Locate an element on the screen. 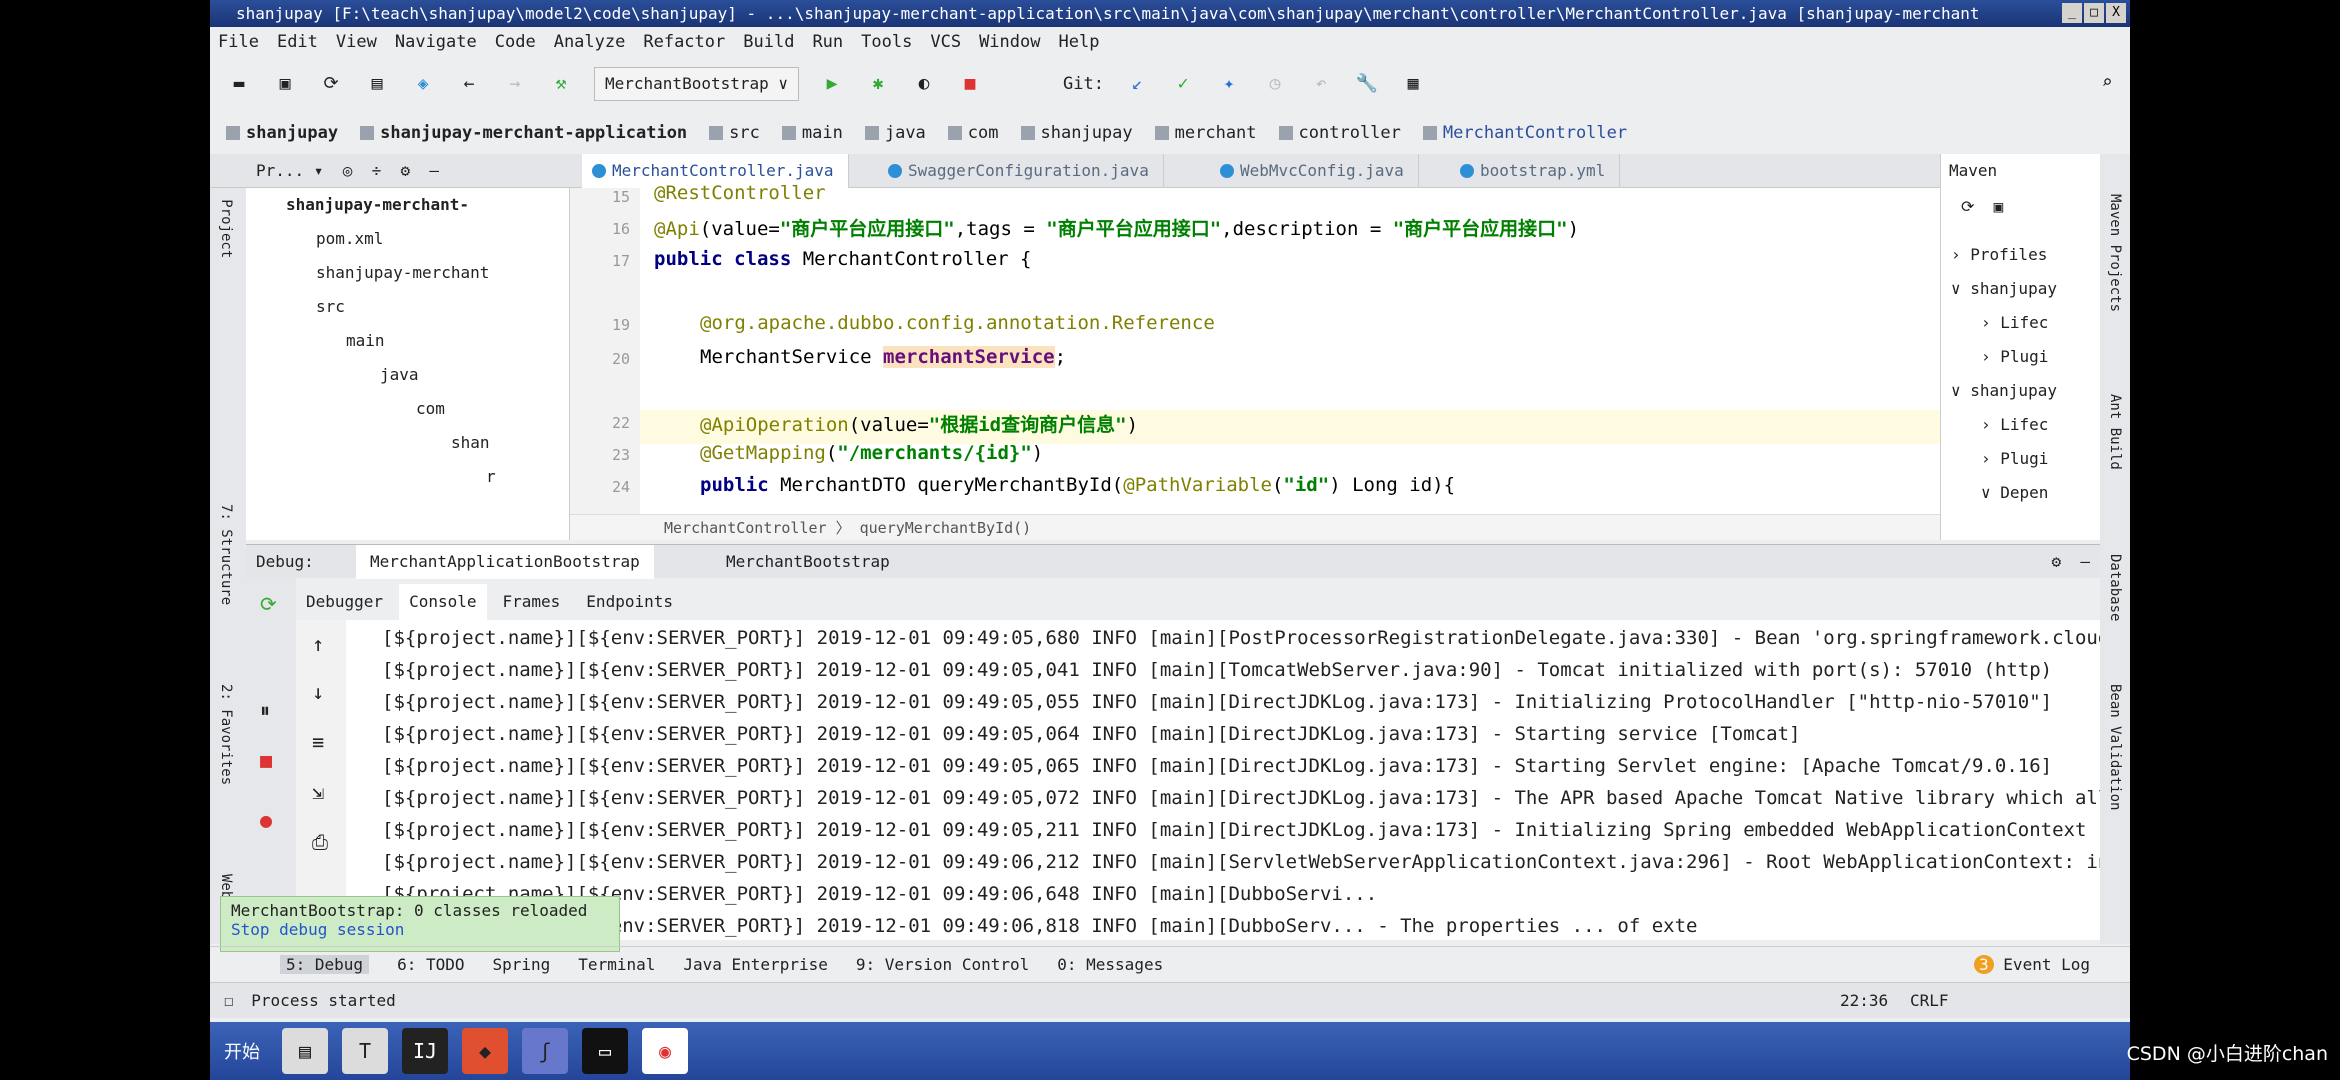 This screenshot has width=2340, height=1080. structure-tool-tab: 7: Structure is located at coordinates (226, 554).